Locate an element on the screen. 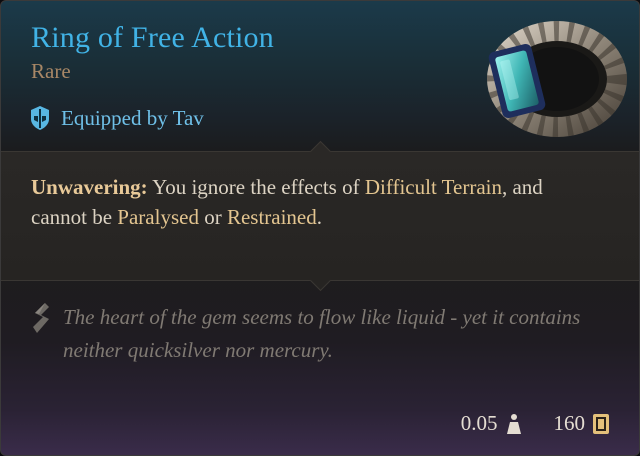 Image resolution: width=640 pixels, height=456 pixels. ring-icon is located at coordinates (557, 79).